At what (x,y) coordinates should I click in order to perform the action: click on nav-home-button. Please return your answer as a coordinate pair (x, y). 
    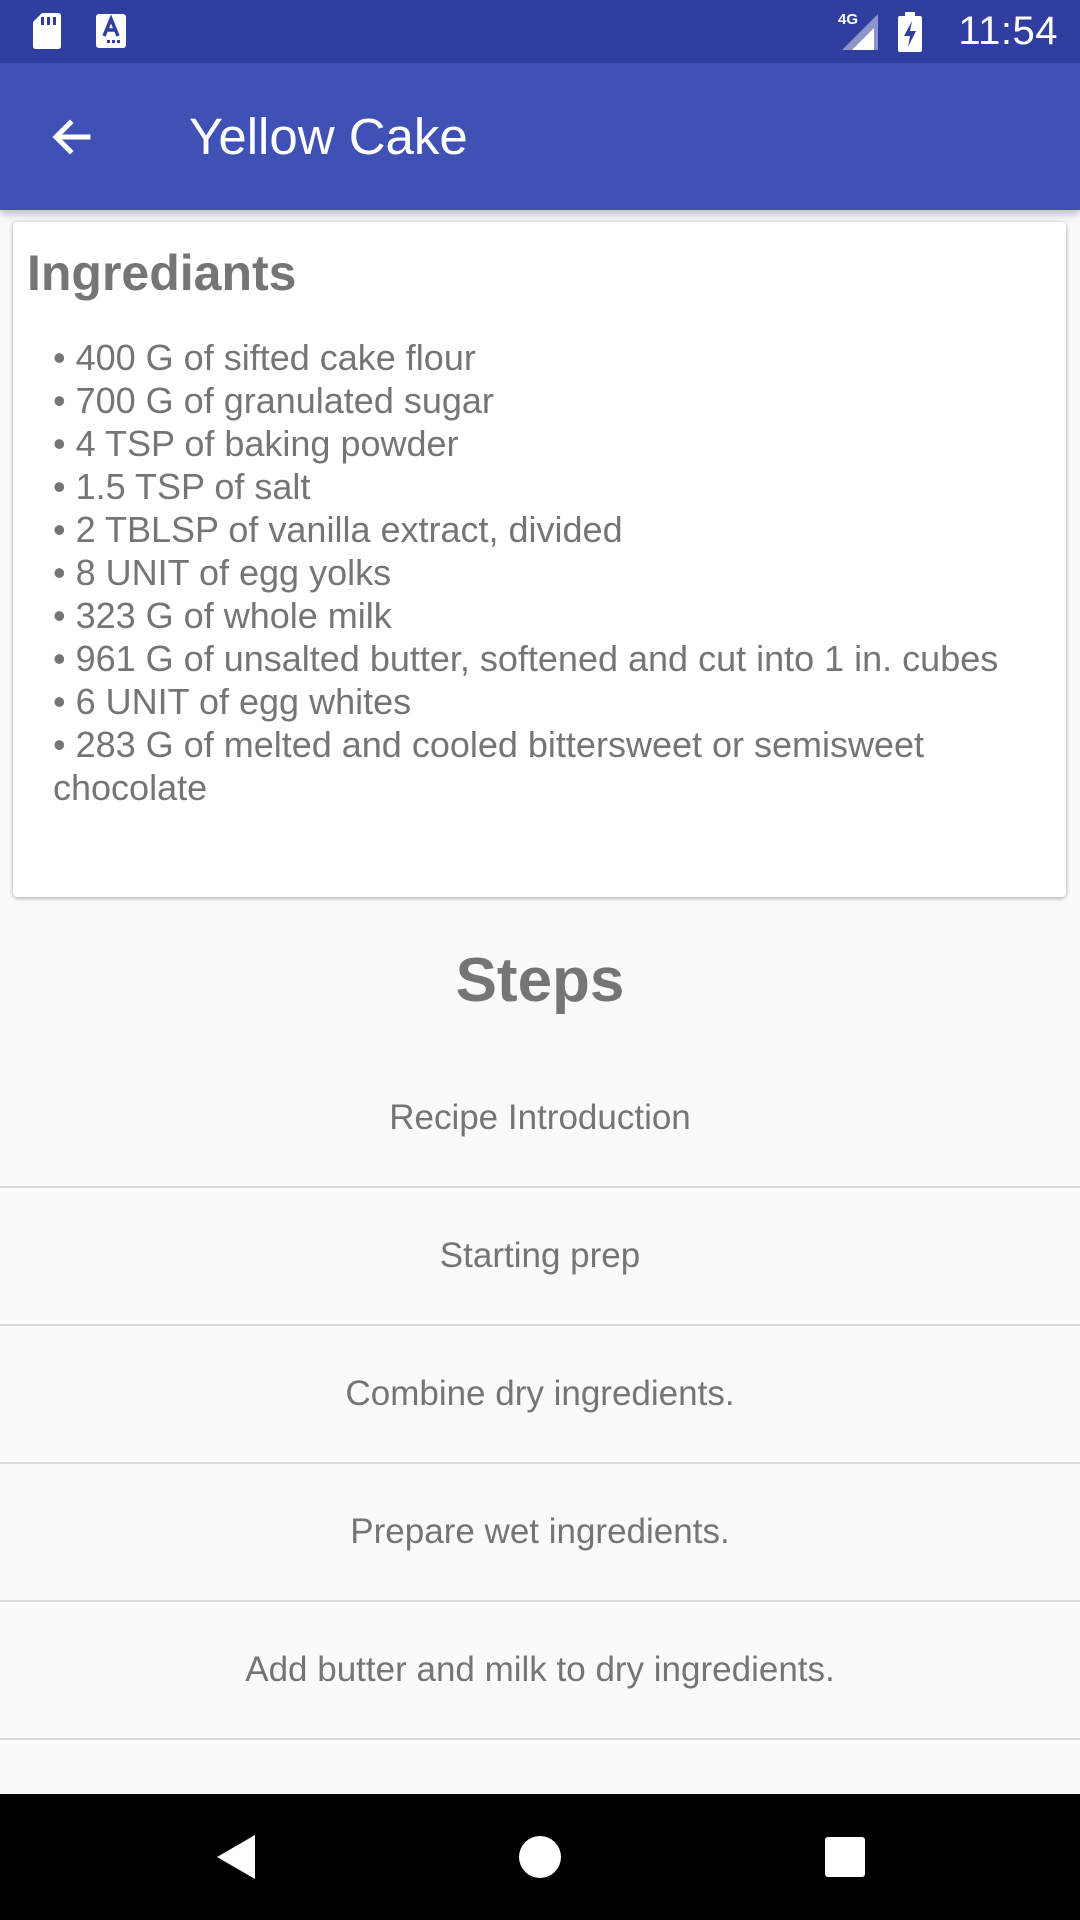
    Looking at the image, I should click on (540, 1857).